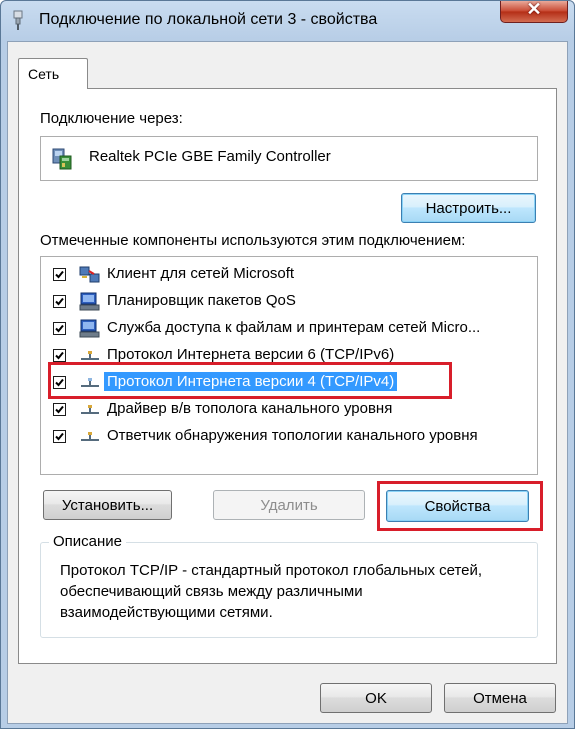  I want to click on network-client-icon, so click(89, 274).